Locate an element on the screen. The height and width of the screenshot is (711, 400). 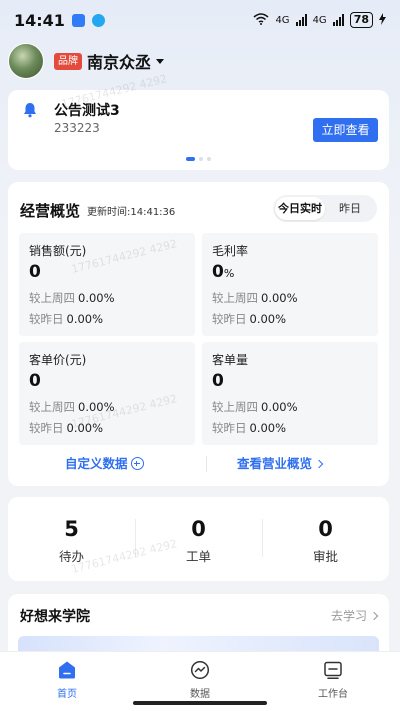
wifi-icon is located at coordinates (261, 20).